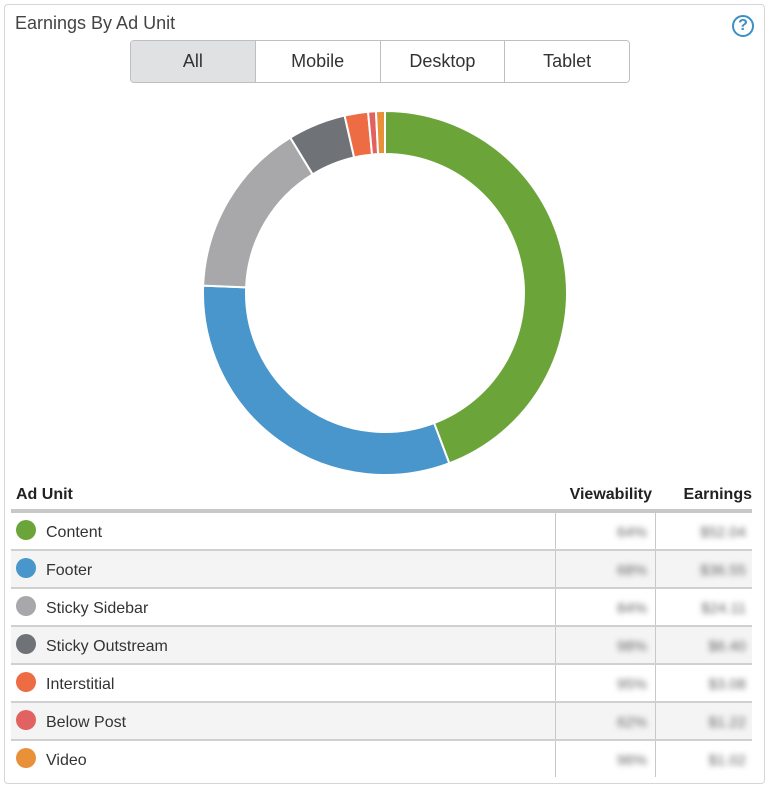 This screenshot has height=793, width=771. I want to click on device-tabs: All Mobile Desktop Tablet, so click(380, 61).